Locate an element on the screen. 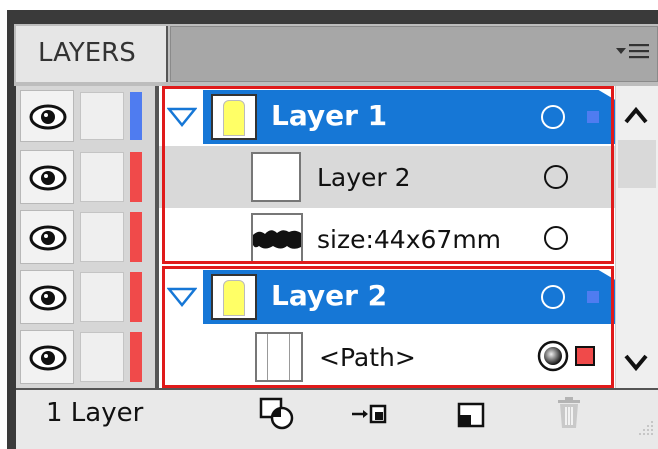 This screenshot has width=658, height=449. scroll-down-icon is located at coordinates (636, 362).